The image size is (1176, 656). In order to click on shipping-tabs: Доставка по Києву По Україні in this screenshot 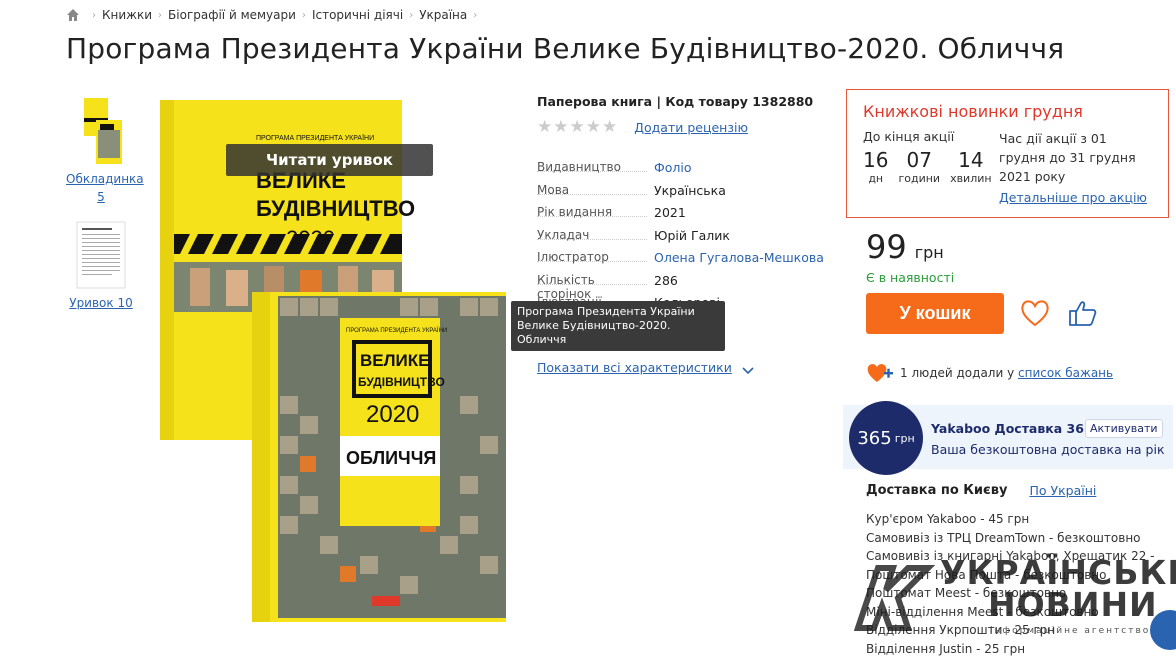, I will do `click(981, 490)`.